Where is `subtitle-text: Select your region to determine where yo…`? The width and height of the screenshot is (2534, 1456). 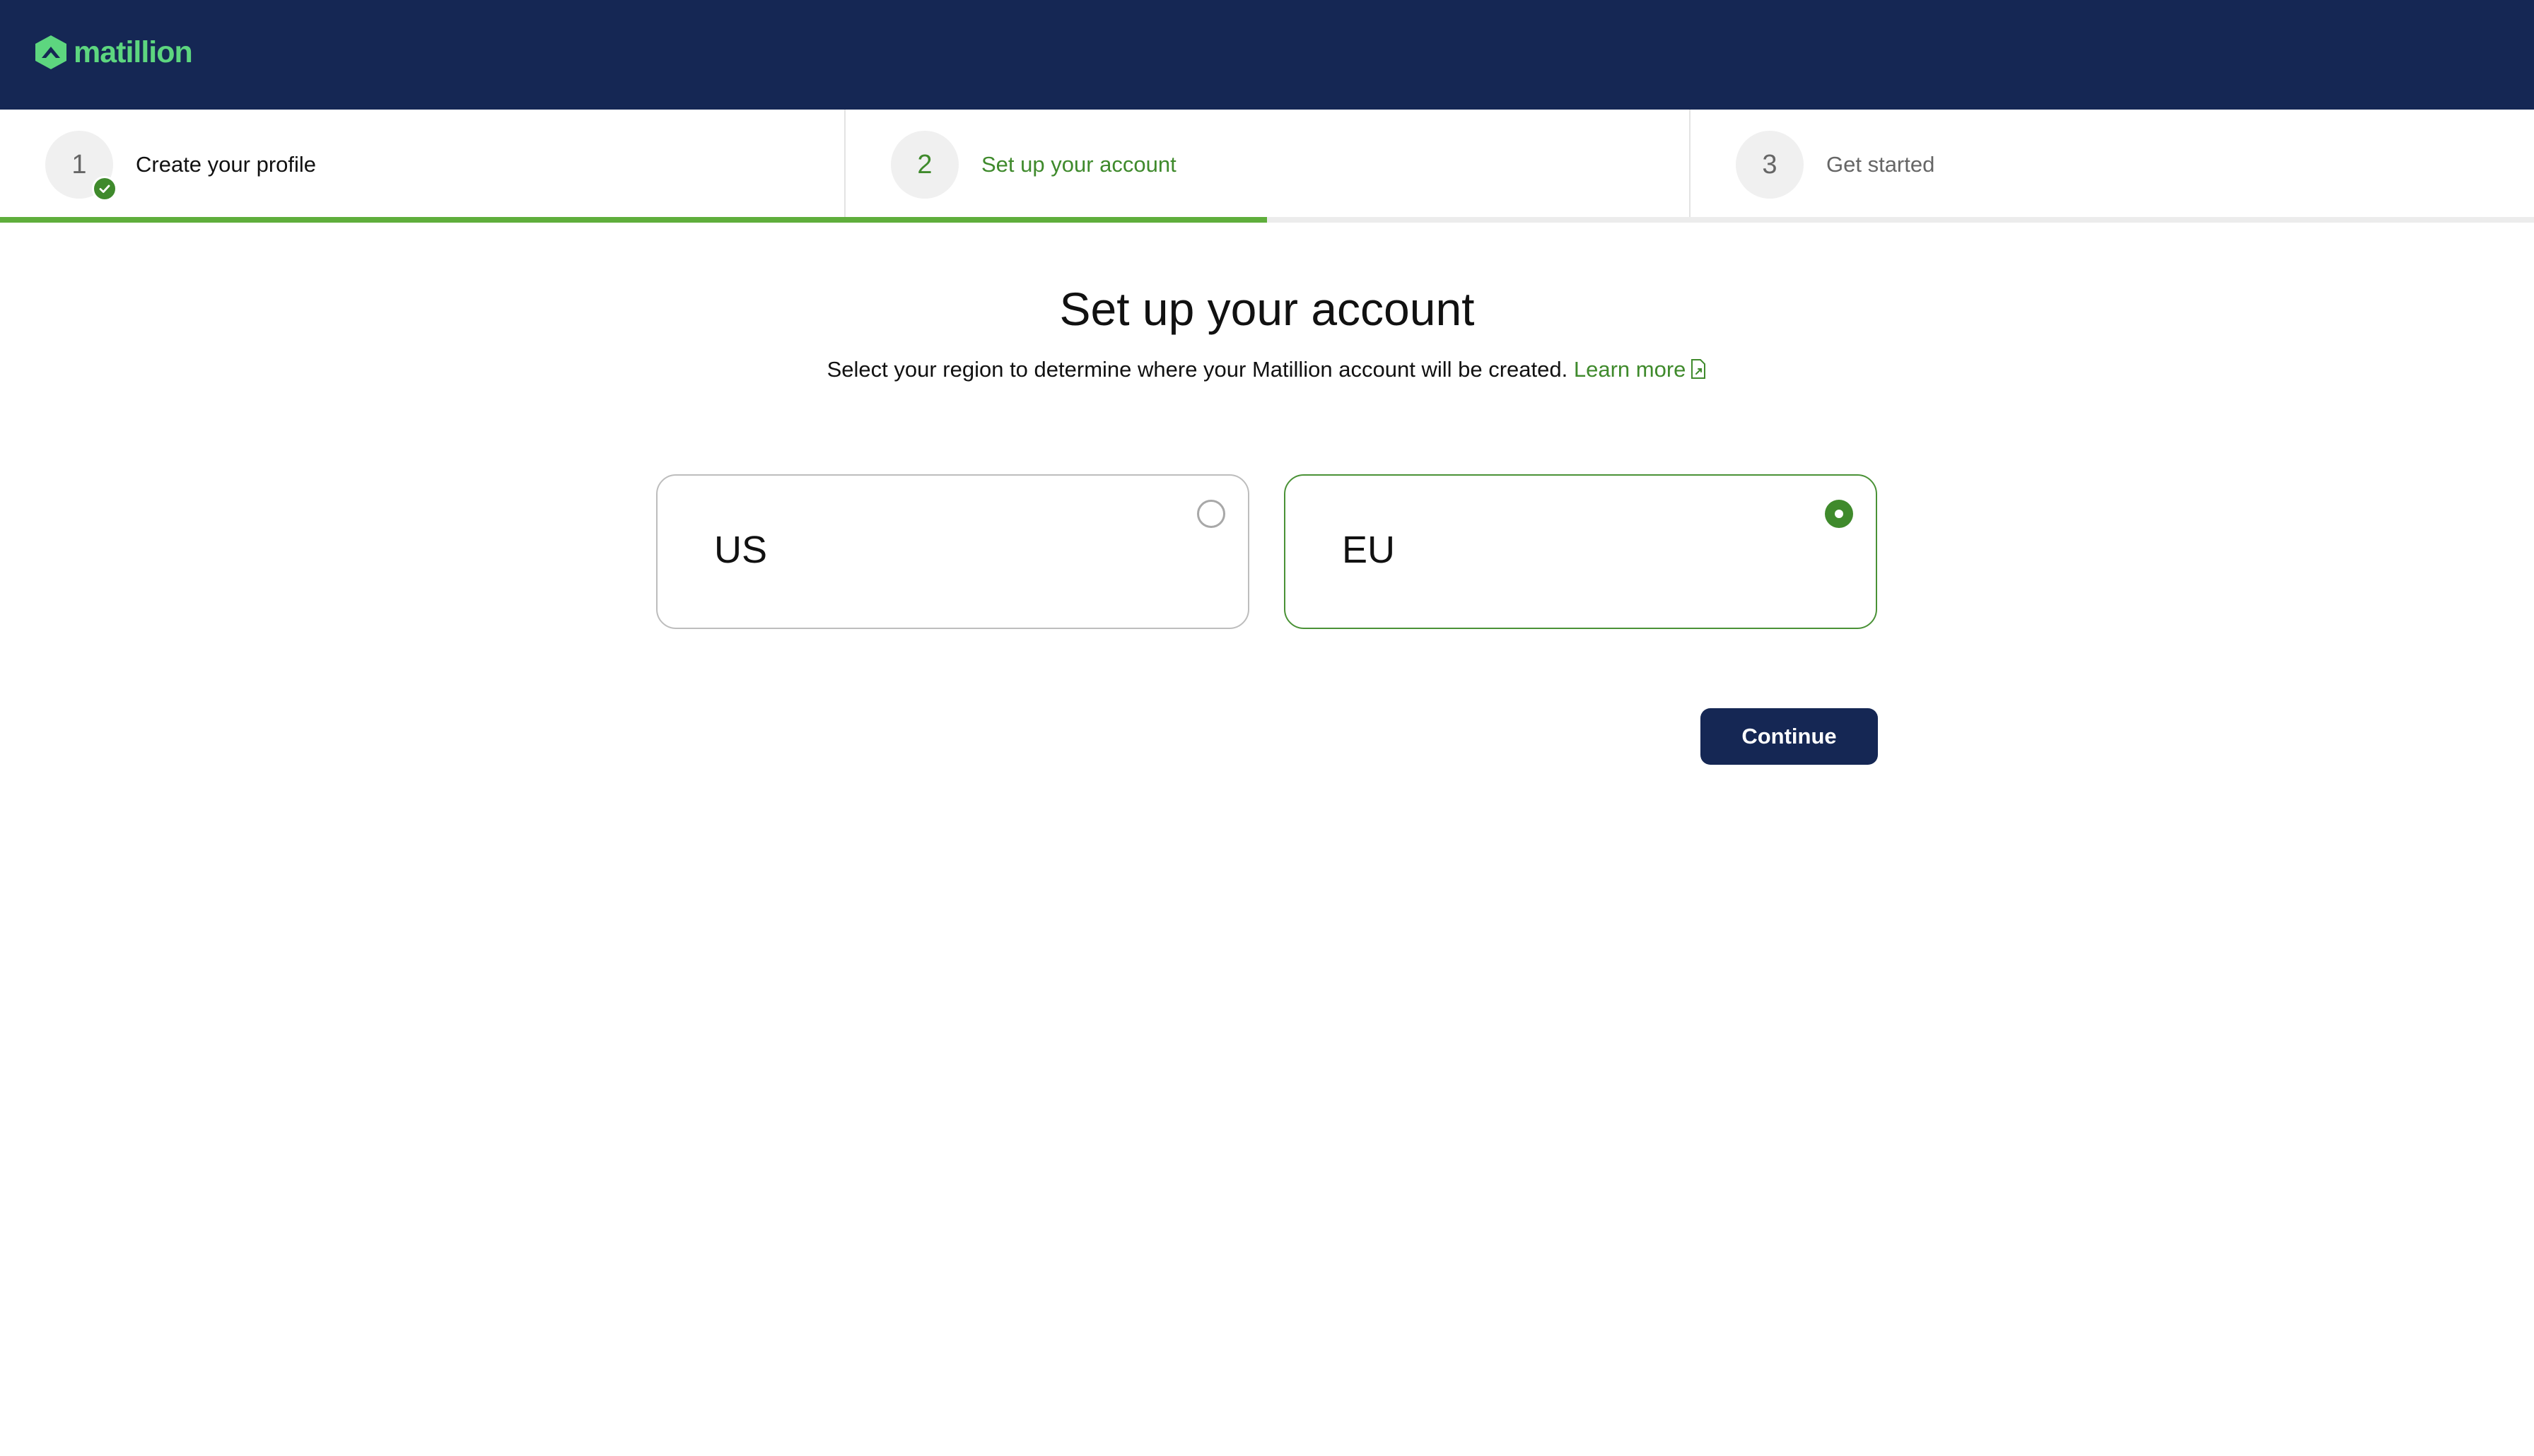
subtitle-text: Select your region to determine where yo… is located at coordinates (1197, 369).